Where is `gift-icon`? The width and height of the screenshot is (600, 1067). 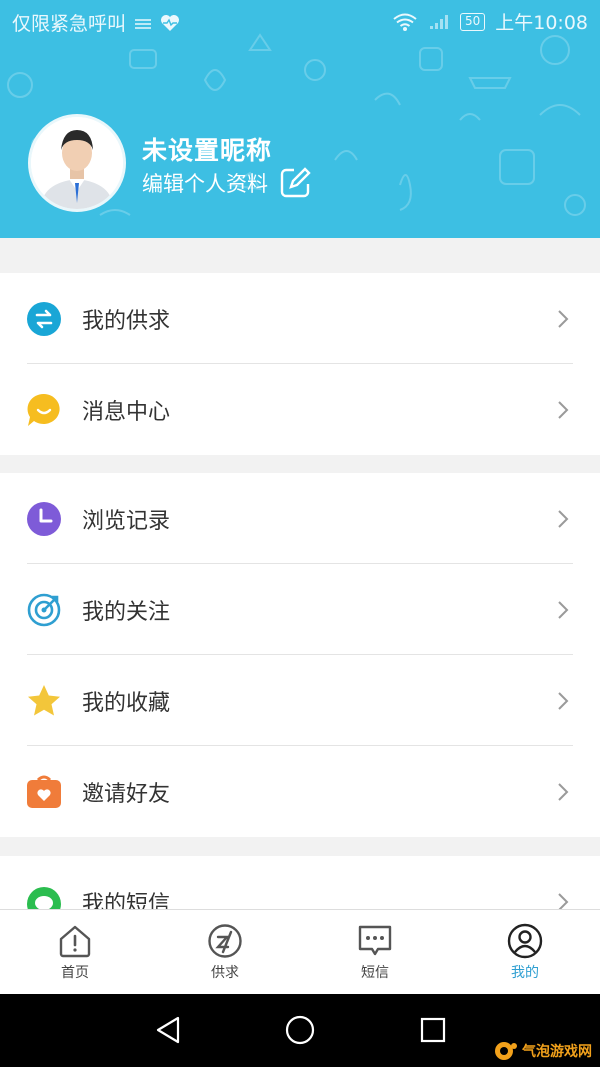
gift-icon is located at coordinates (44, 791).